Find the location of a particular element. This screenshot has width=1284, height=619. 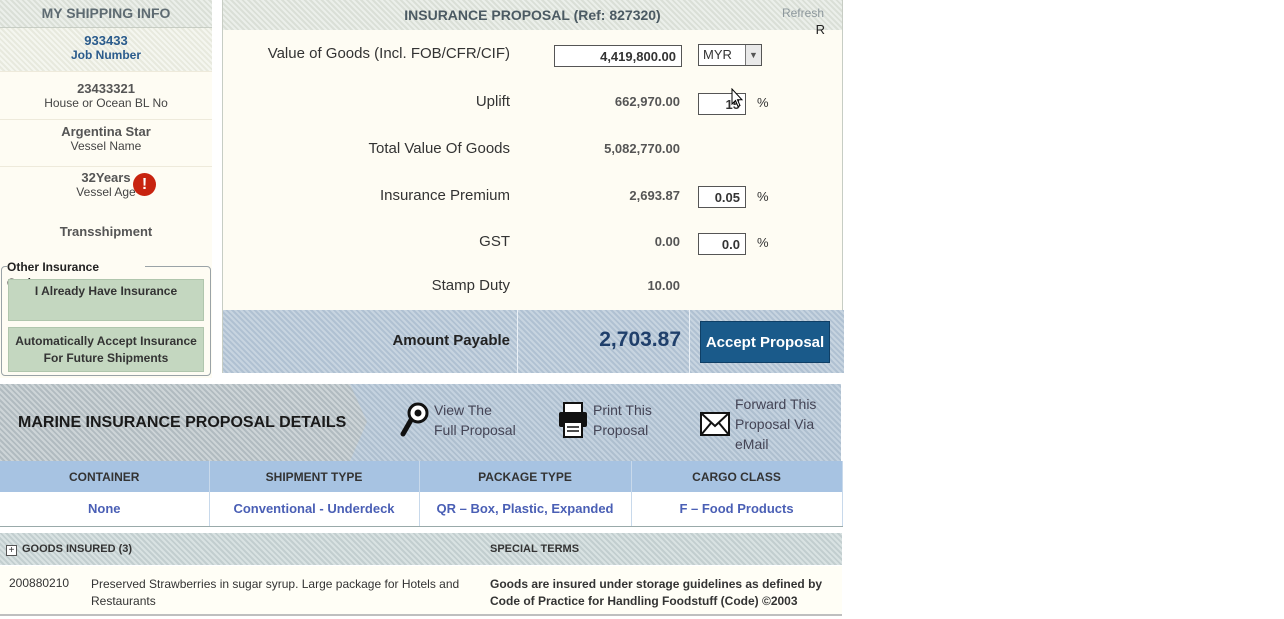

cargo-class-value: F – Food Products is located at coordinates (737, 509).